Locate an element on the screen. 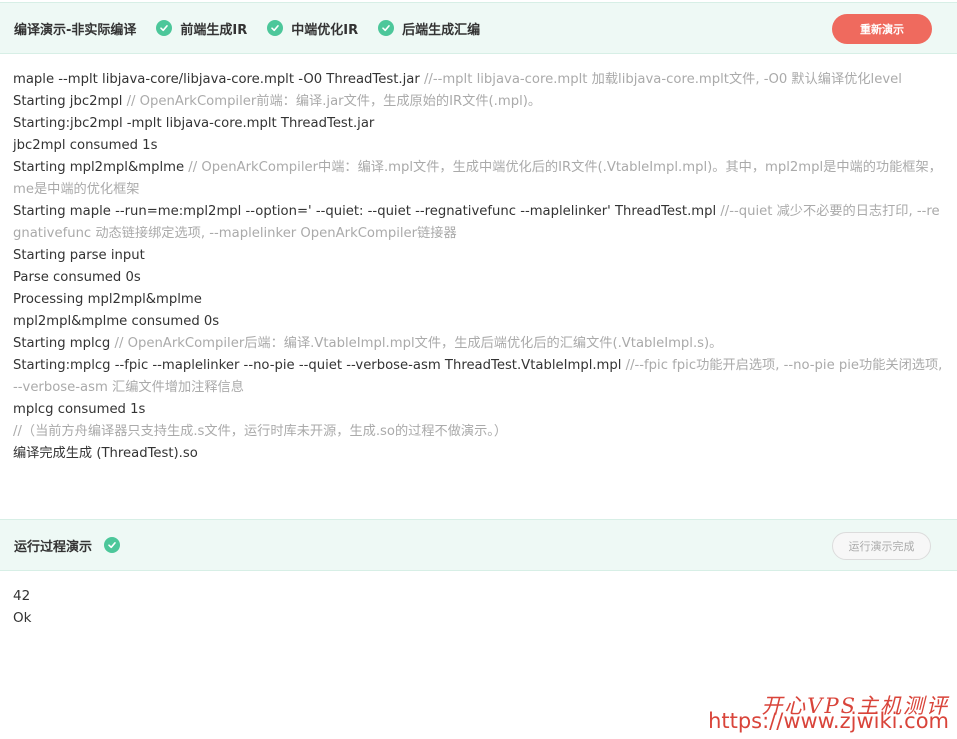 The image size is (957, 739). watermark: 开心VPS主机测评 https://www.zjwiki.com is located at coordinates (828, 714).